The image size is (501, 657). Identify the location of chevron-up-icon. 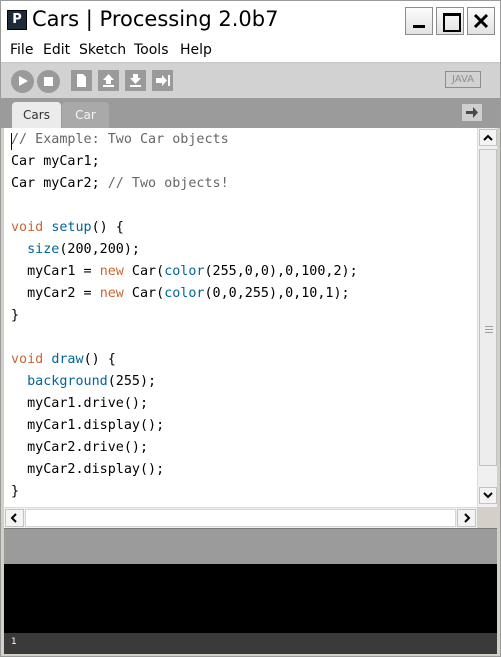
(488, 137).